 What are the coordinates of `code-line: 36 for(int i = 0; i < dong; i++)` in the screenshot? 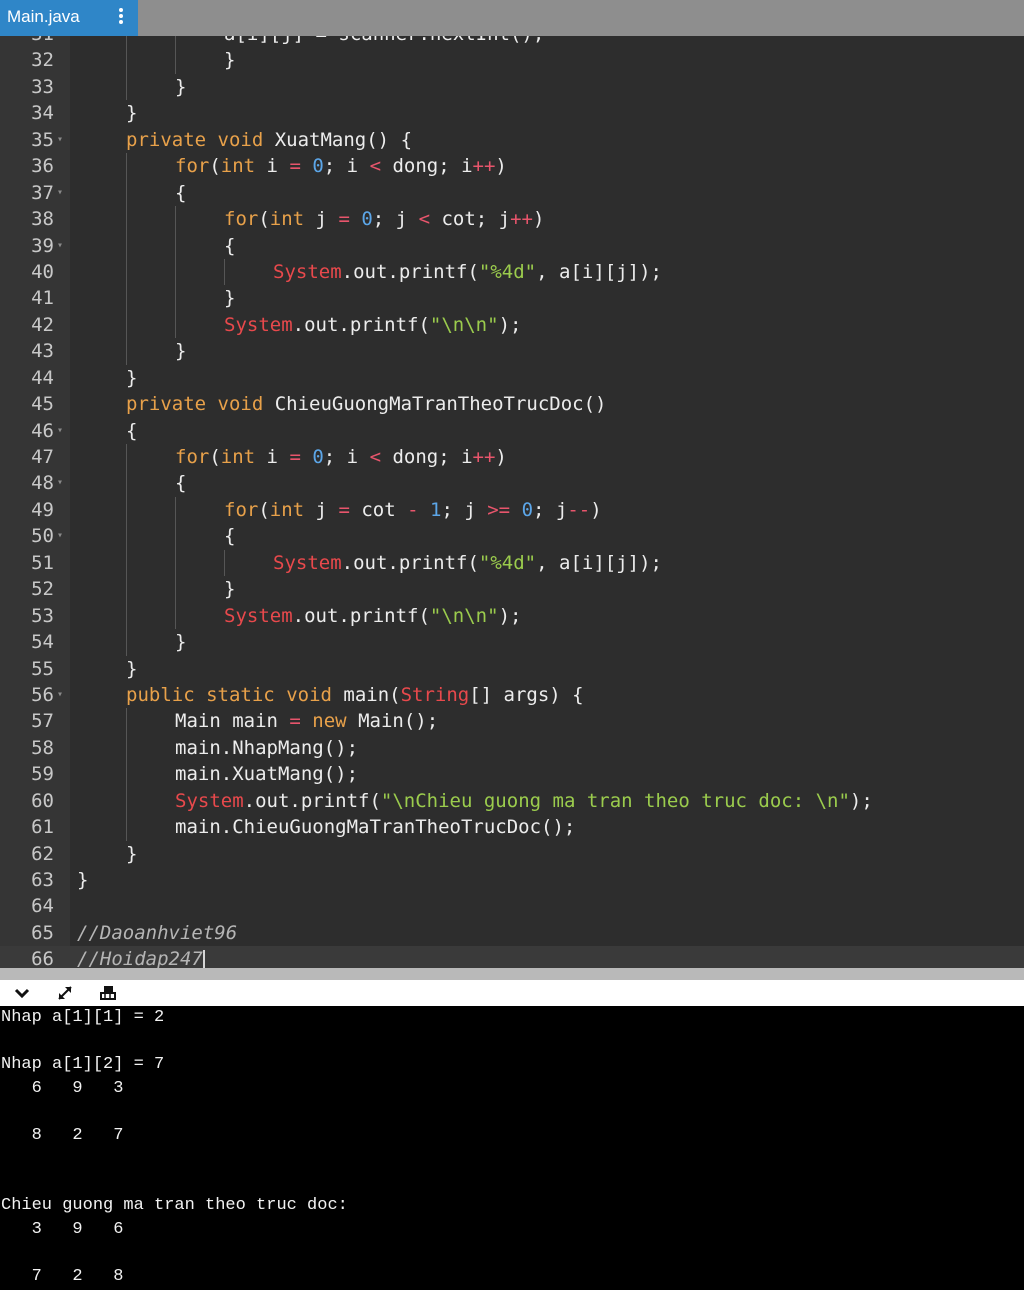 It's located at (512, 166).